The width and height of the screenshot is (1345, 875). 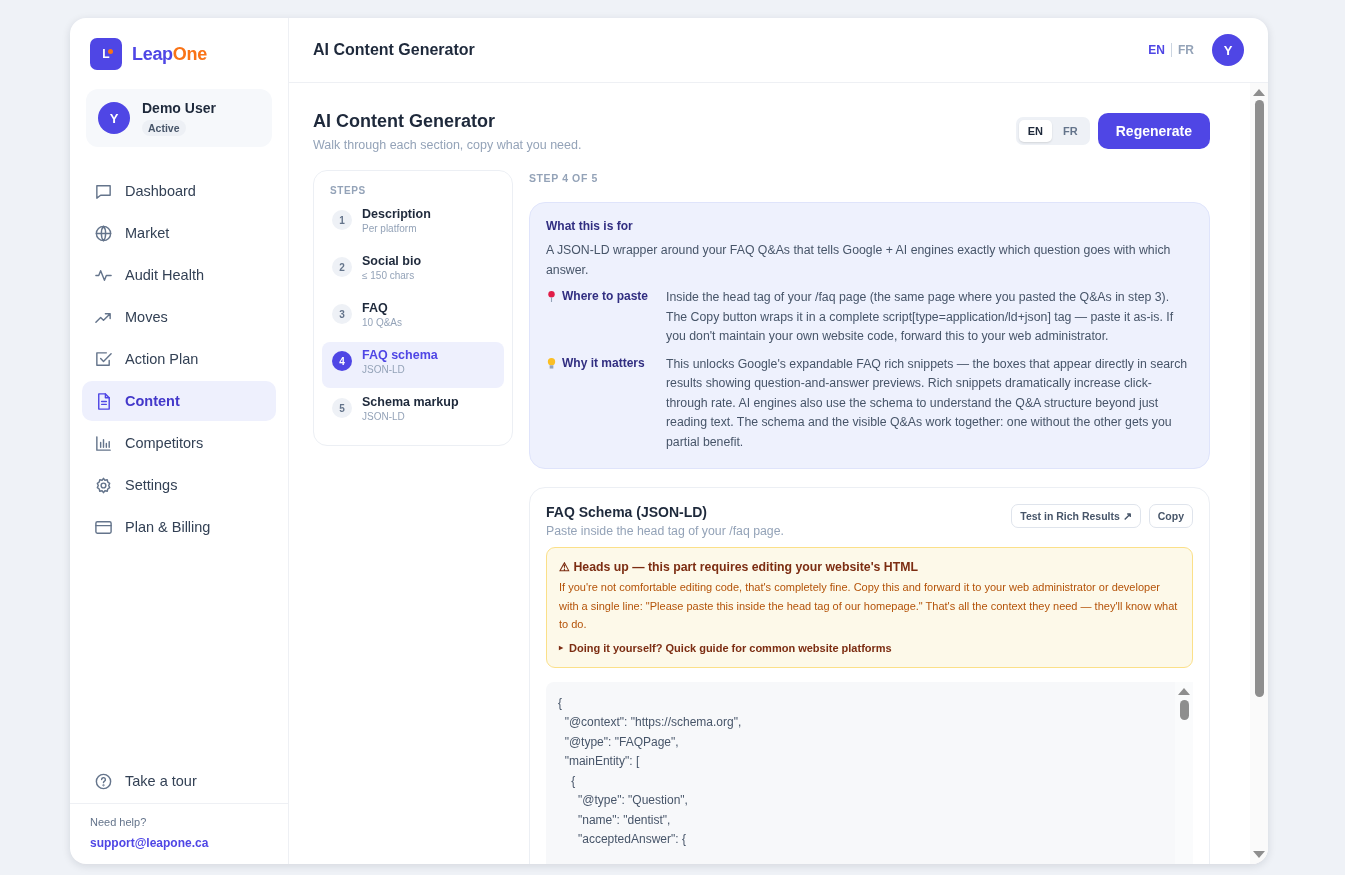 I want to click on step-item: 1 Description Per platform, so click(x=413, y=224).